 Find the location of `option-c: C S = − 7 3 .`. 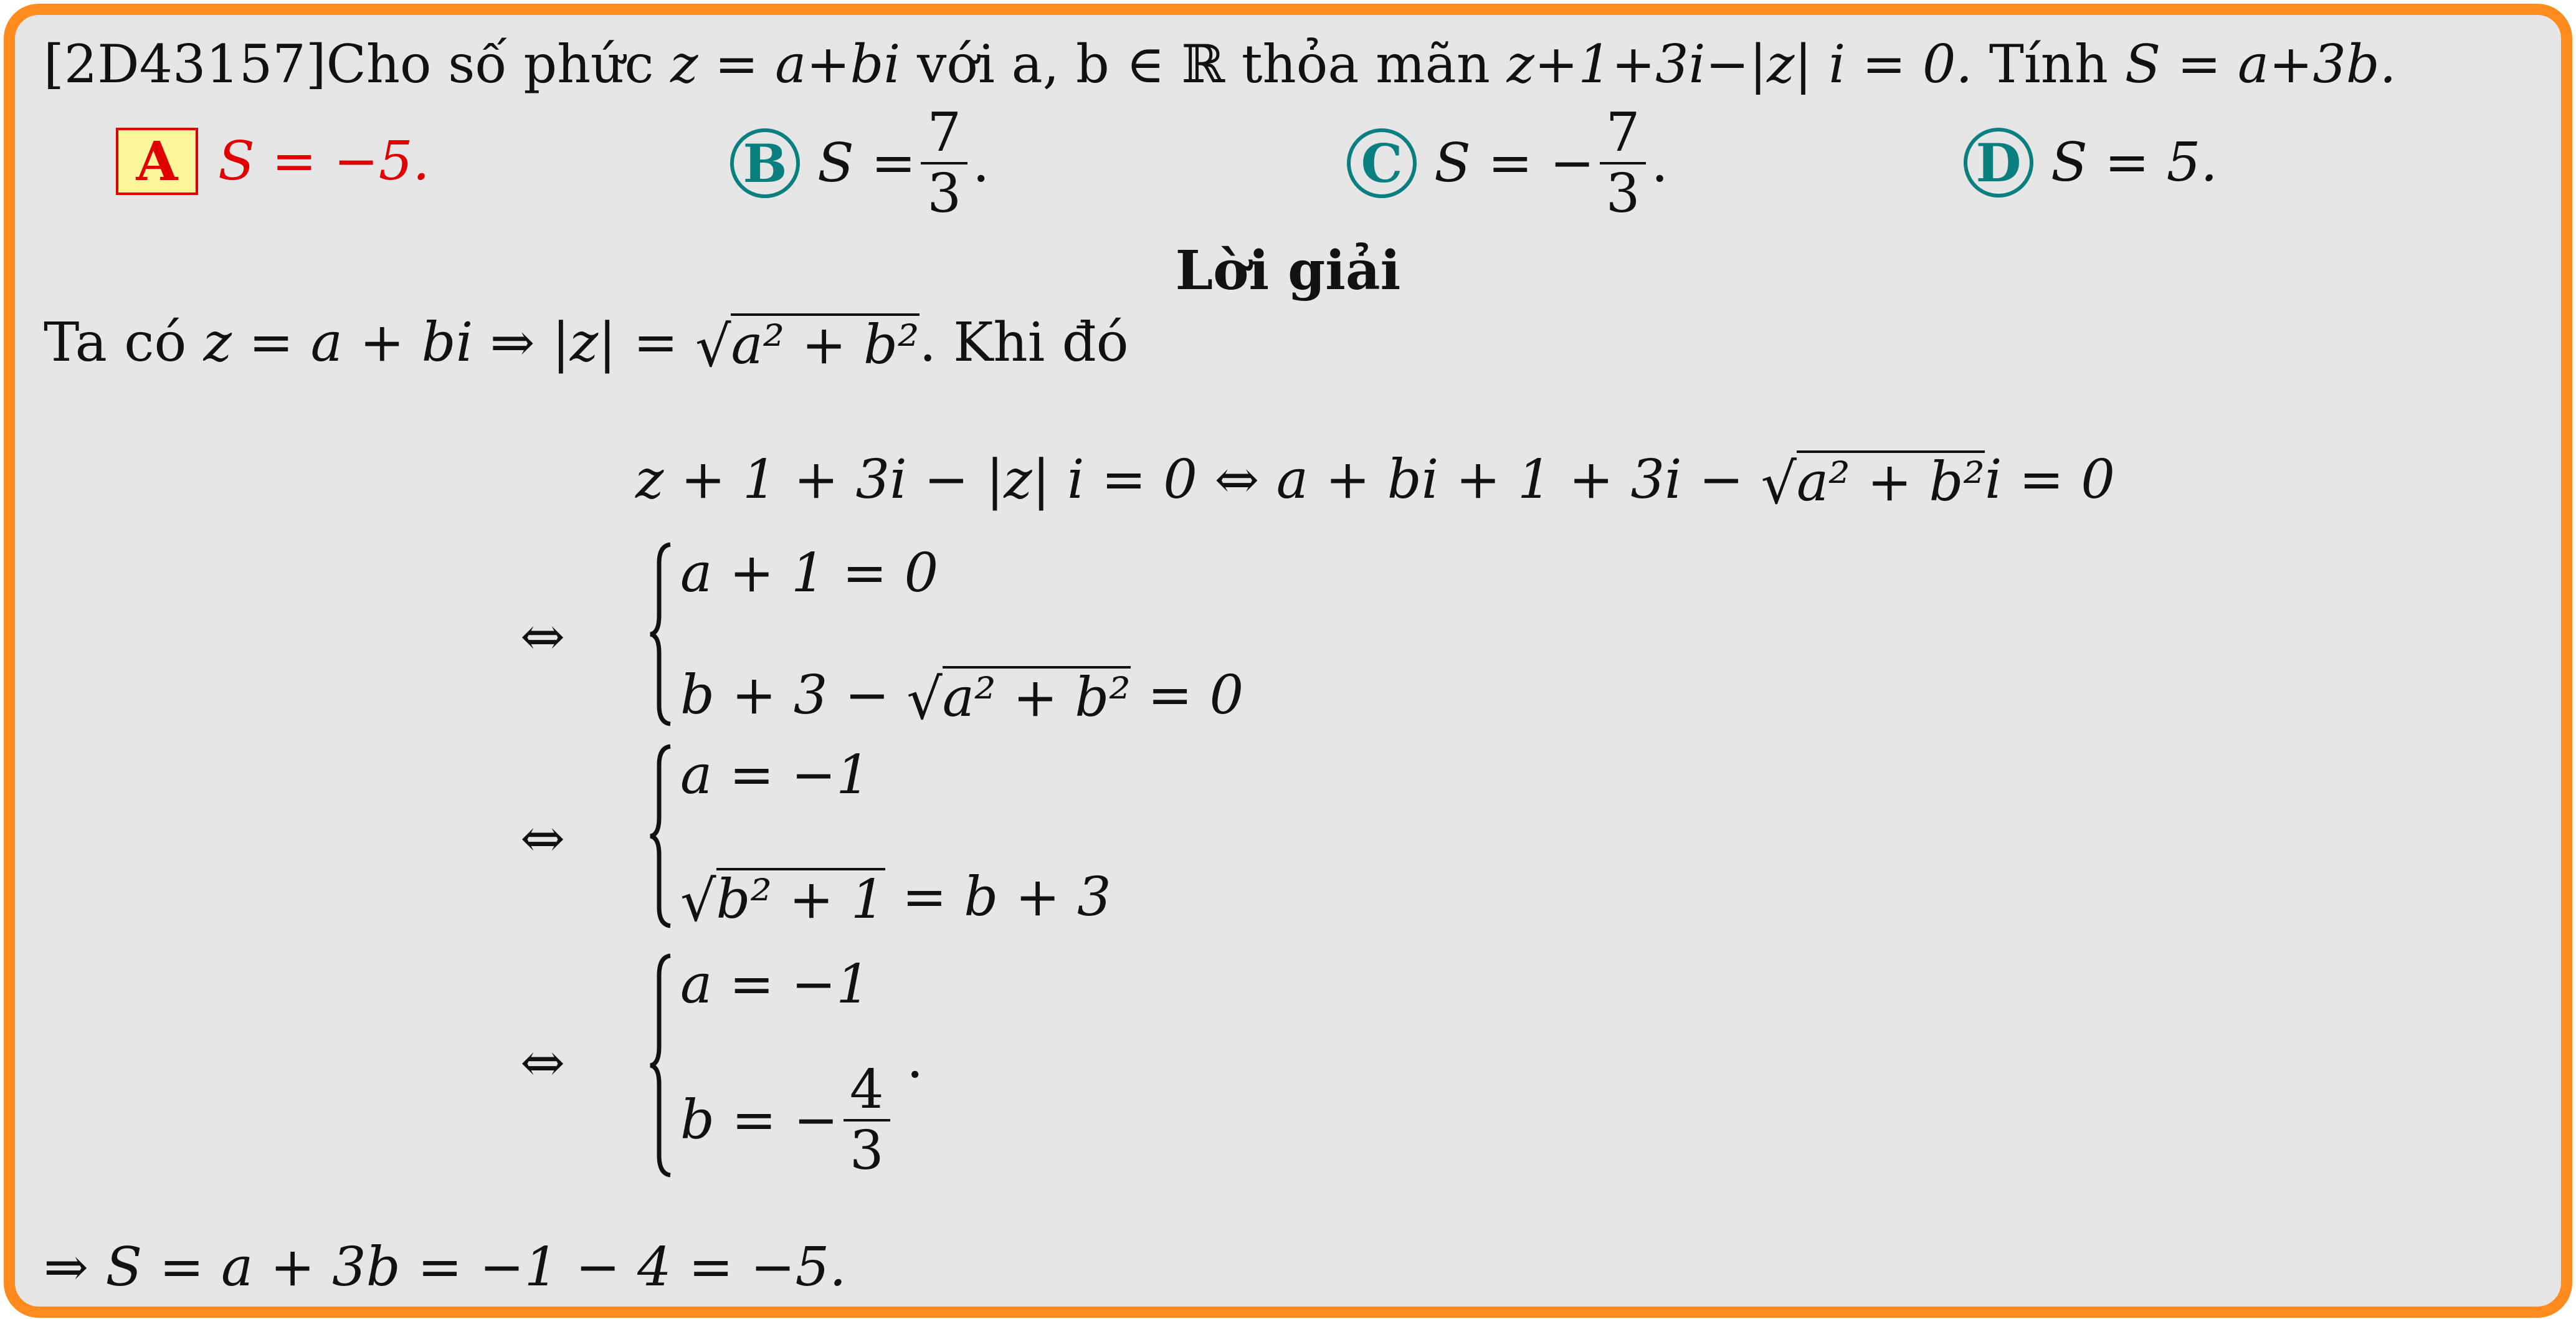

option-c: C S = − 7 3 . is located at coordinates (1507, 163).